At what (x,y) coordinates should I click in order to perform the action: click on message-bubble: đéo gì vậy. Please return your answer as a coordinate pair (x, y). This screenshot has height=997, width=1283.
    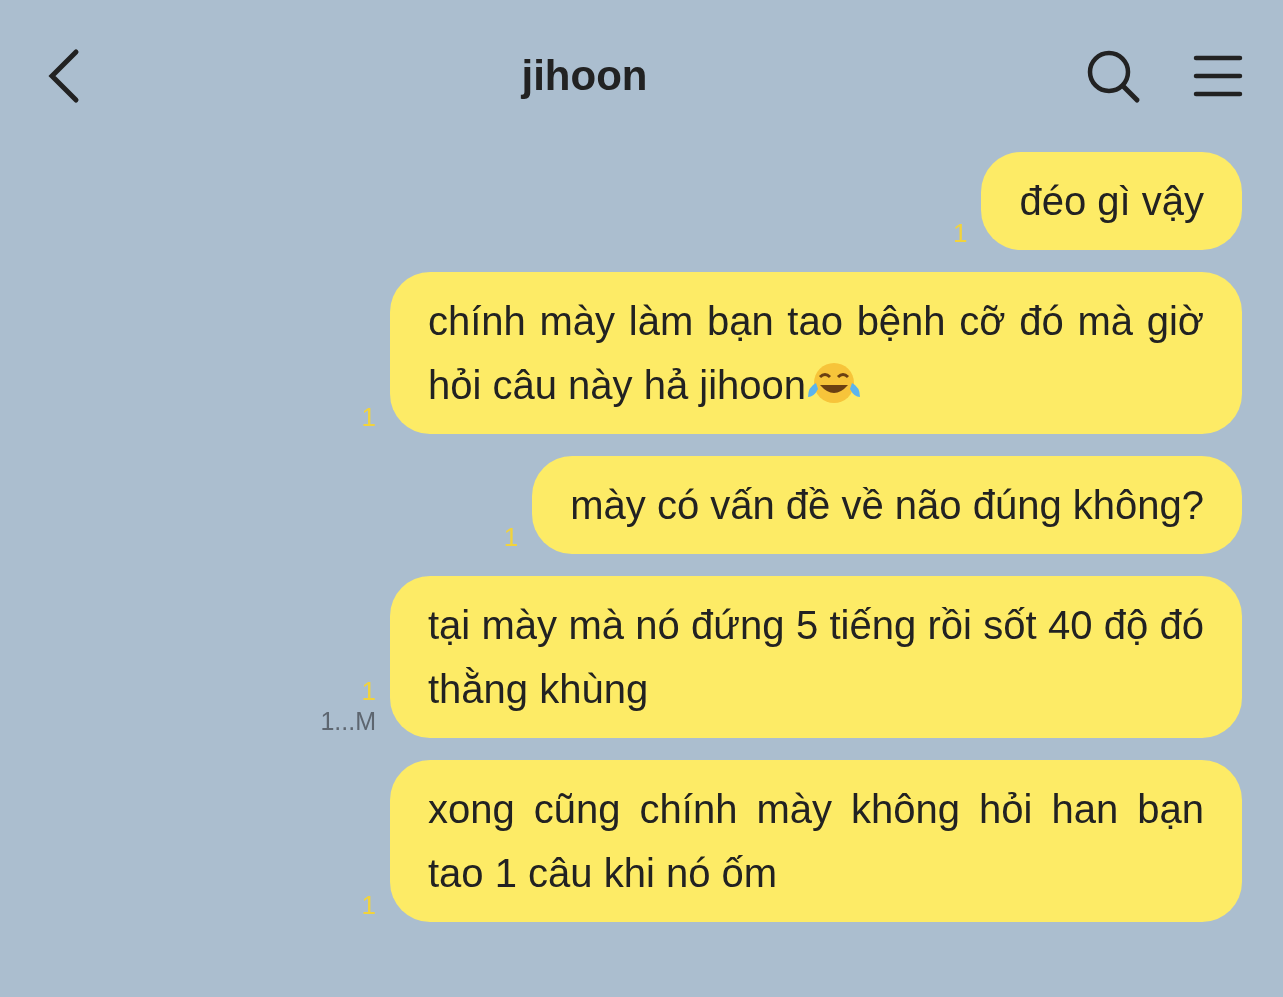
    Looking at the image, I should click on (1111, 201).